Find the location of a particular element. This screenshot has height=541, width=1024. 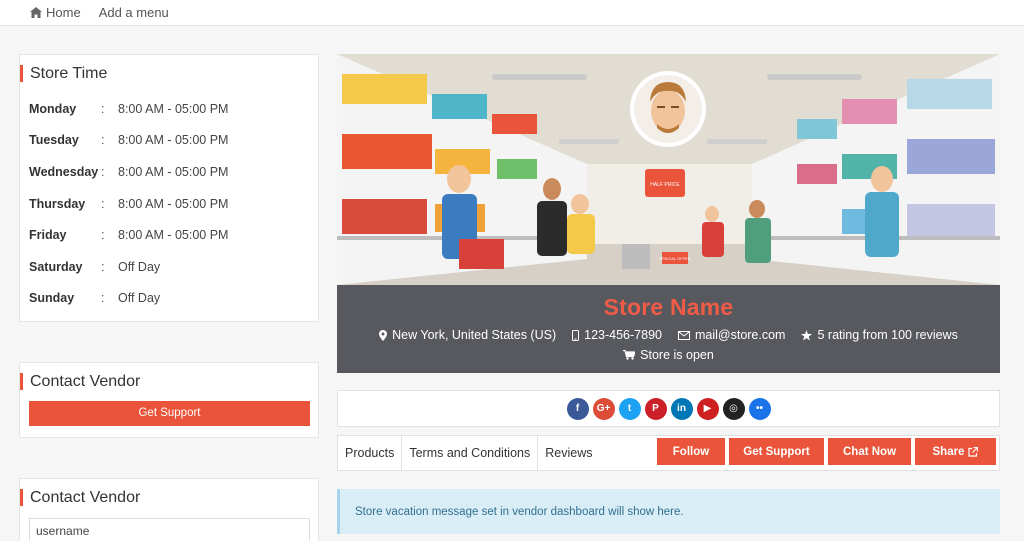

youtube-icon: ▶ is located at coordinates (707, 408).